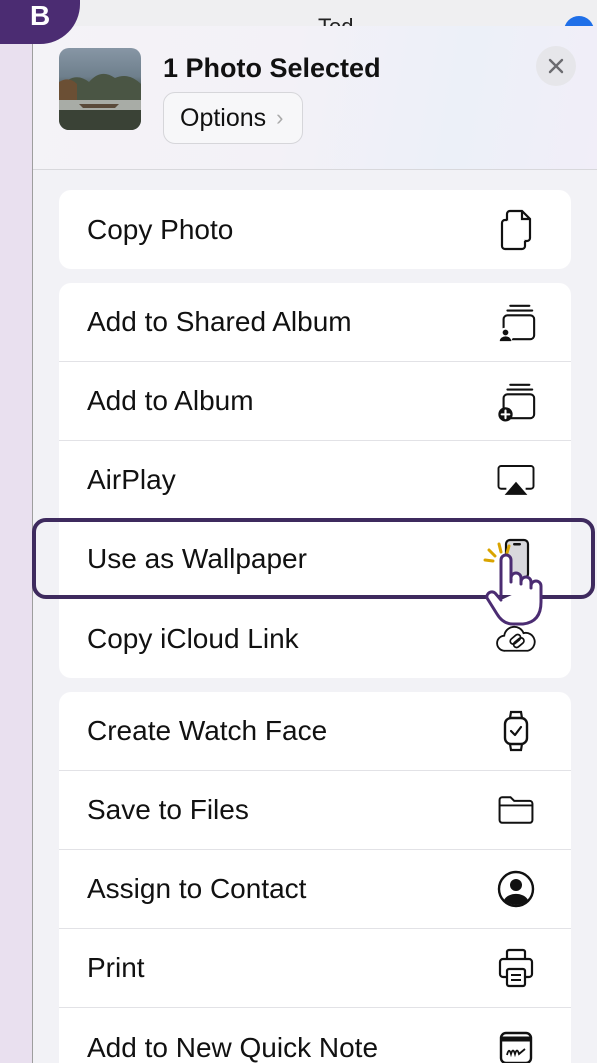 This screenshot has width=597, height=1063. I want to click on action-label: AirPlay, so click(131, 479).